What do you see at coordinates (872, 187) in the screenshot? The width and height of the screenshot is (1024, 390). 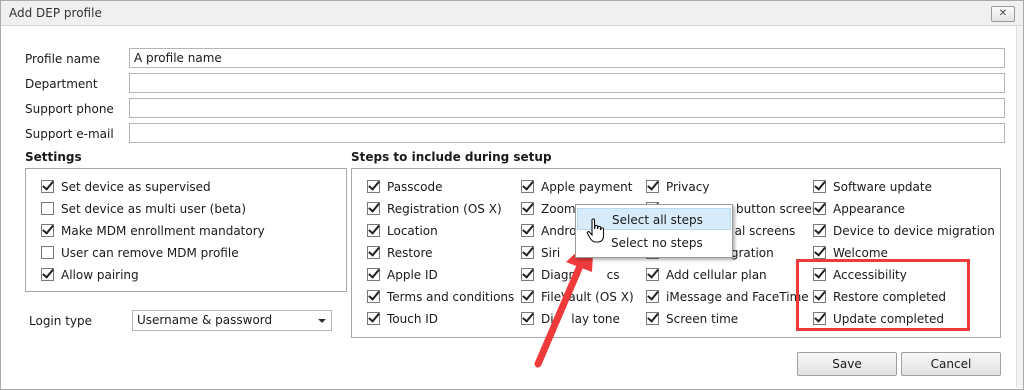 I see `step-checkbox: Software update` at bounding box center [872, 187].